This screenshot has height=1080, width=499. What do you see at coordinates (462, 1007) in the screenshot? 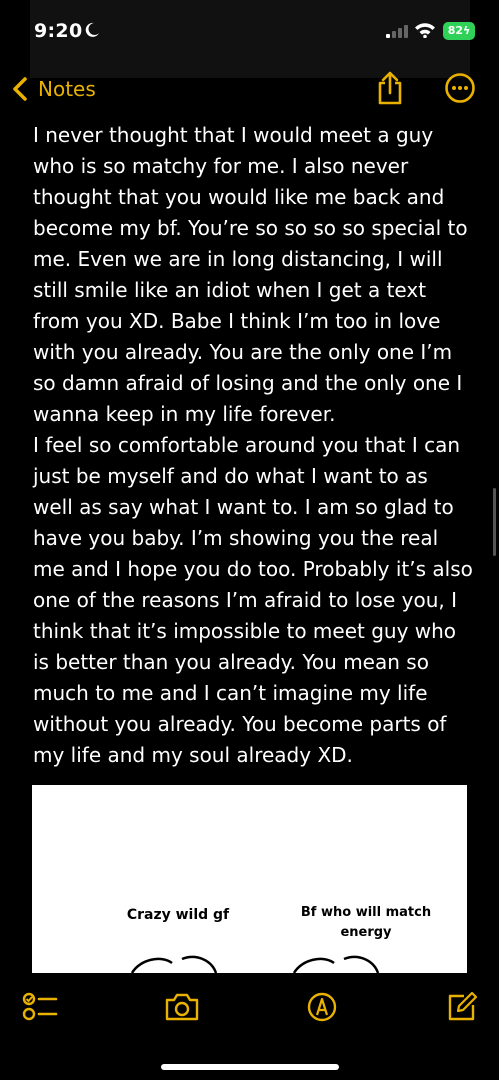
I see `compose-icon` at bounding box center [462, 1007].